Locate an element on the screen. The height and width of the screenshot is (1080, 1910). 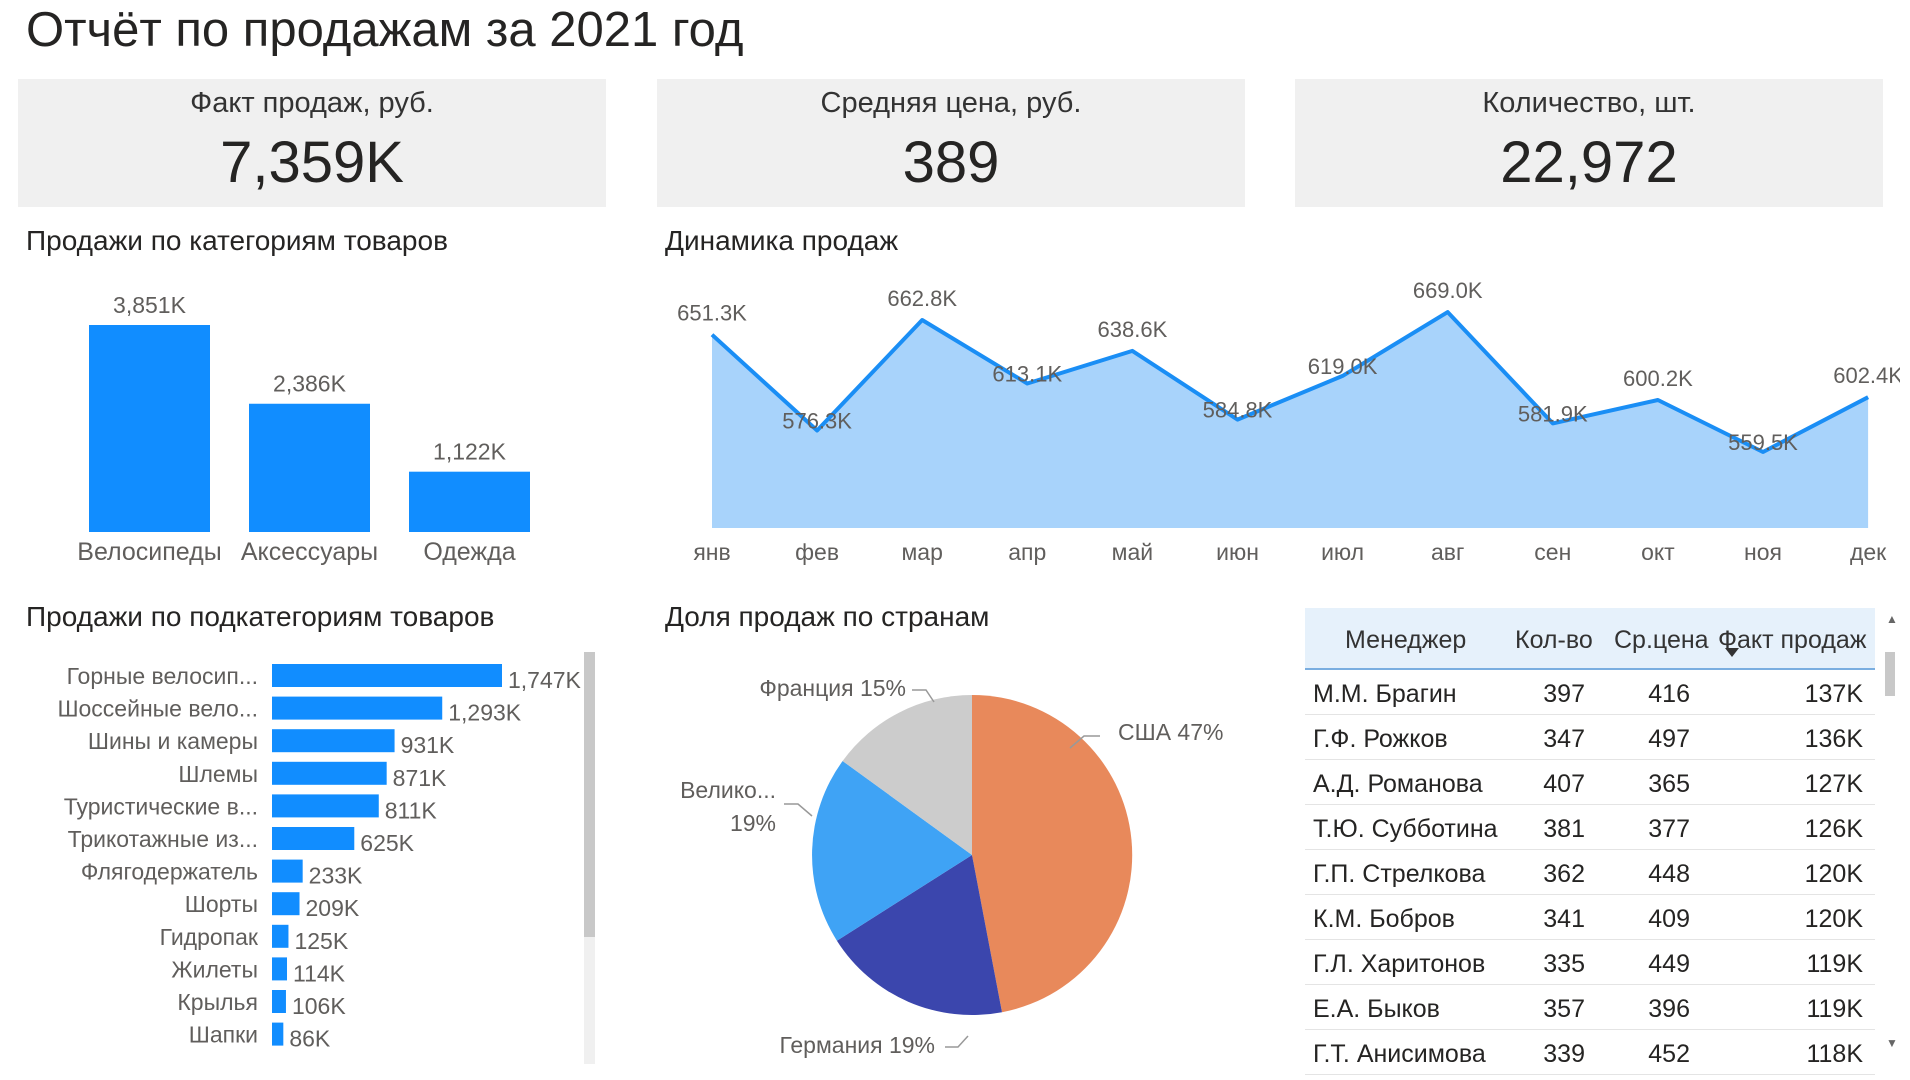
subcategory-scrollbar-thumb is located at coordinates (589, 794).